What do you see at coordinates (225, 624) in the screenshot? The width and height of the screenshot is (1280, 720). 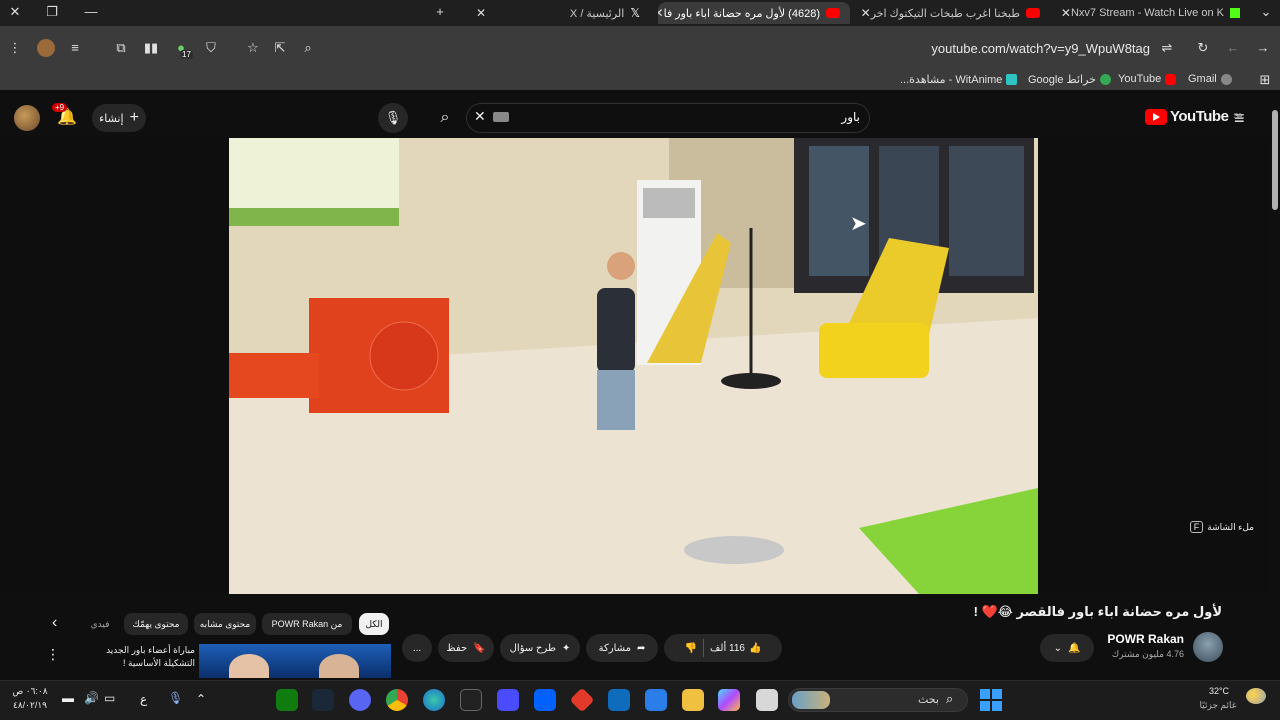 I see `chip-related: محتوى مشابه` at bounding box center [225, 624].